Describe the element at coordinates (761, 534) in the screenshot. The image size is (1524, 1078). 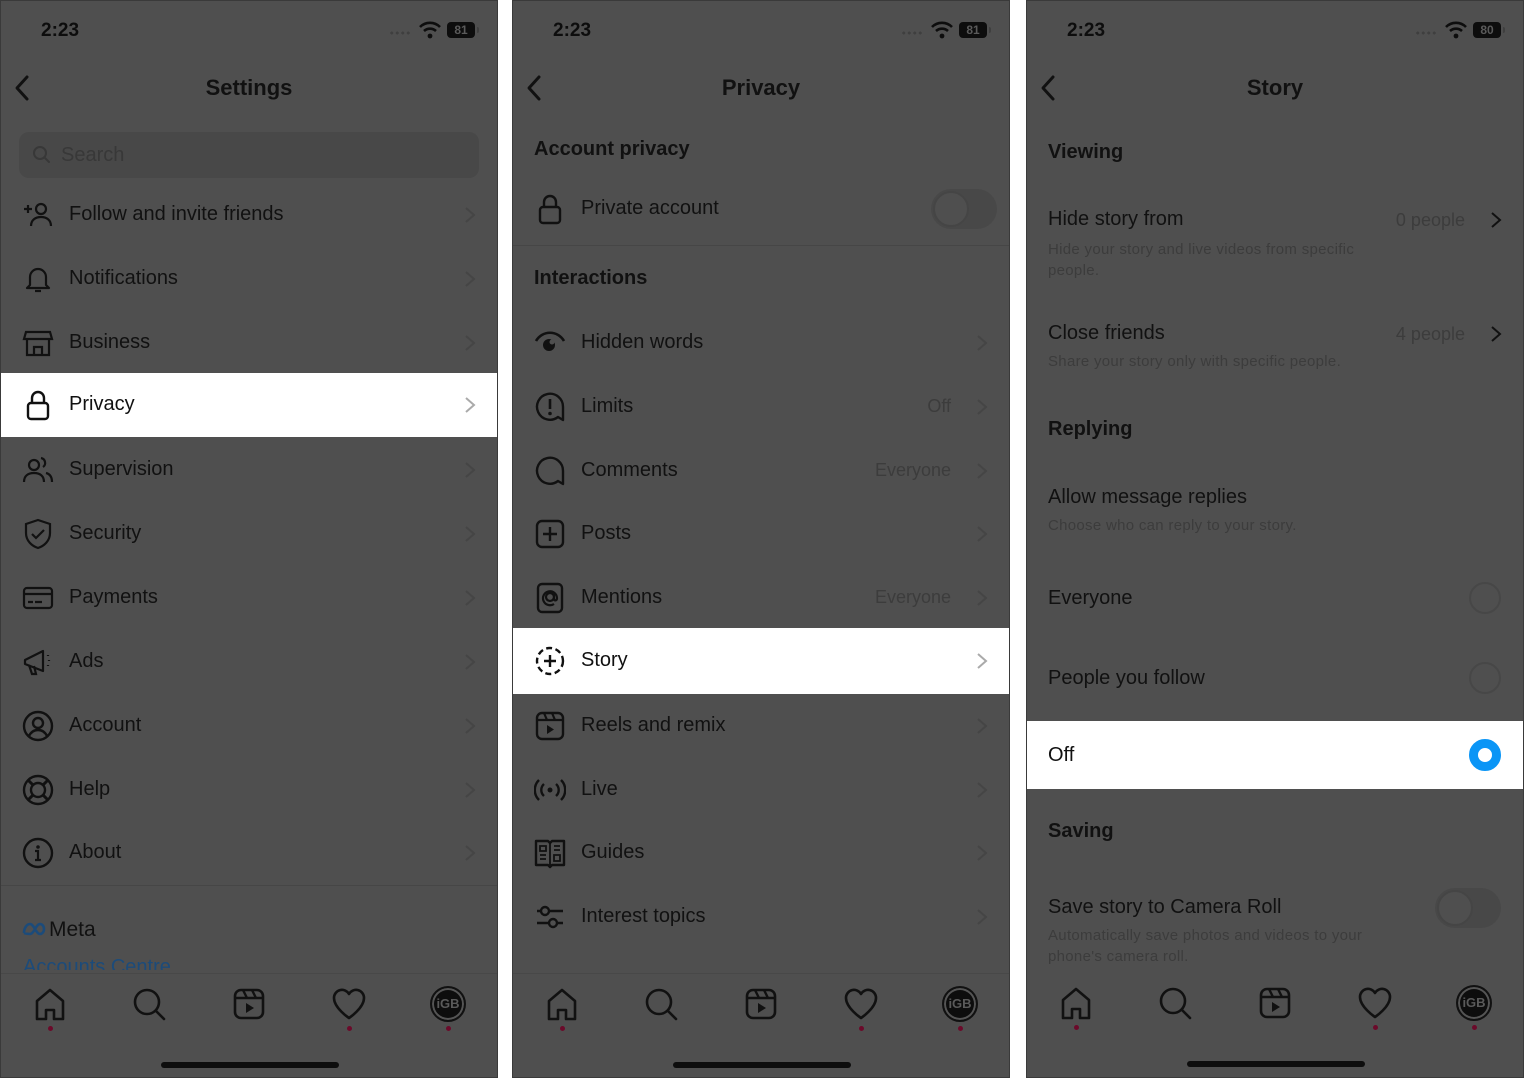
I see `privacy-item-posts: Posts` at that location.